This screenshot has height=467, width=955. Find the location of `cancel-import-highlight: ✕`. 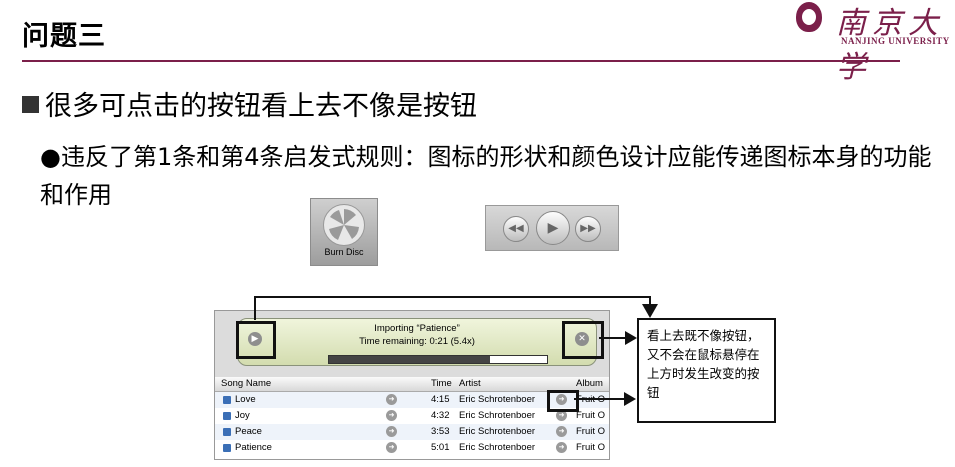

cancel-import-highlight: ✕ is located at coordinates (583, 340).